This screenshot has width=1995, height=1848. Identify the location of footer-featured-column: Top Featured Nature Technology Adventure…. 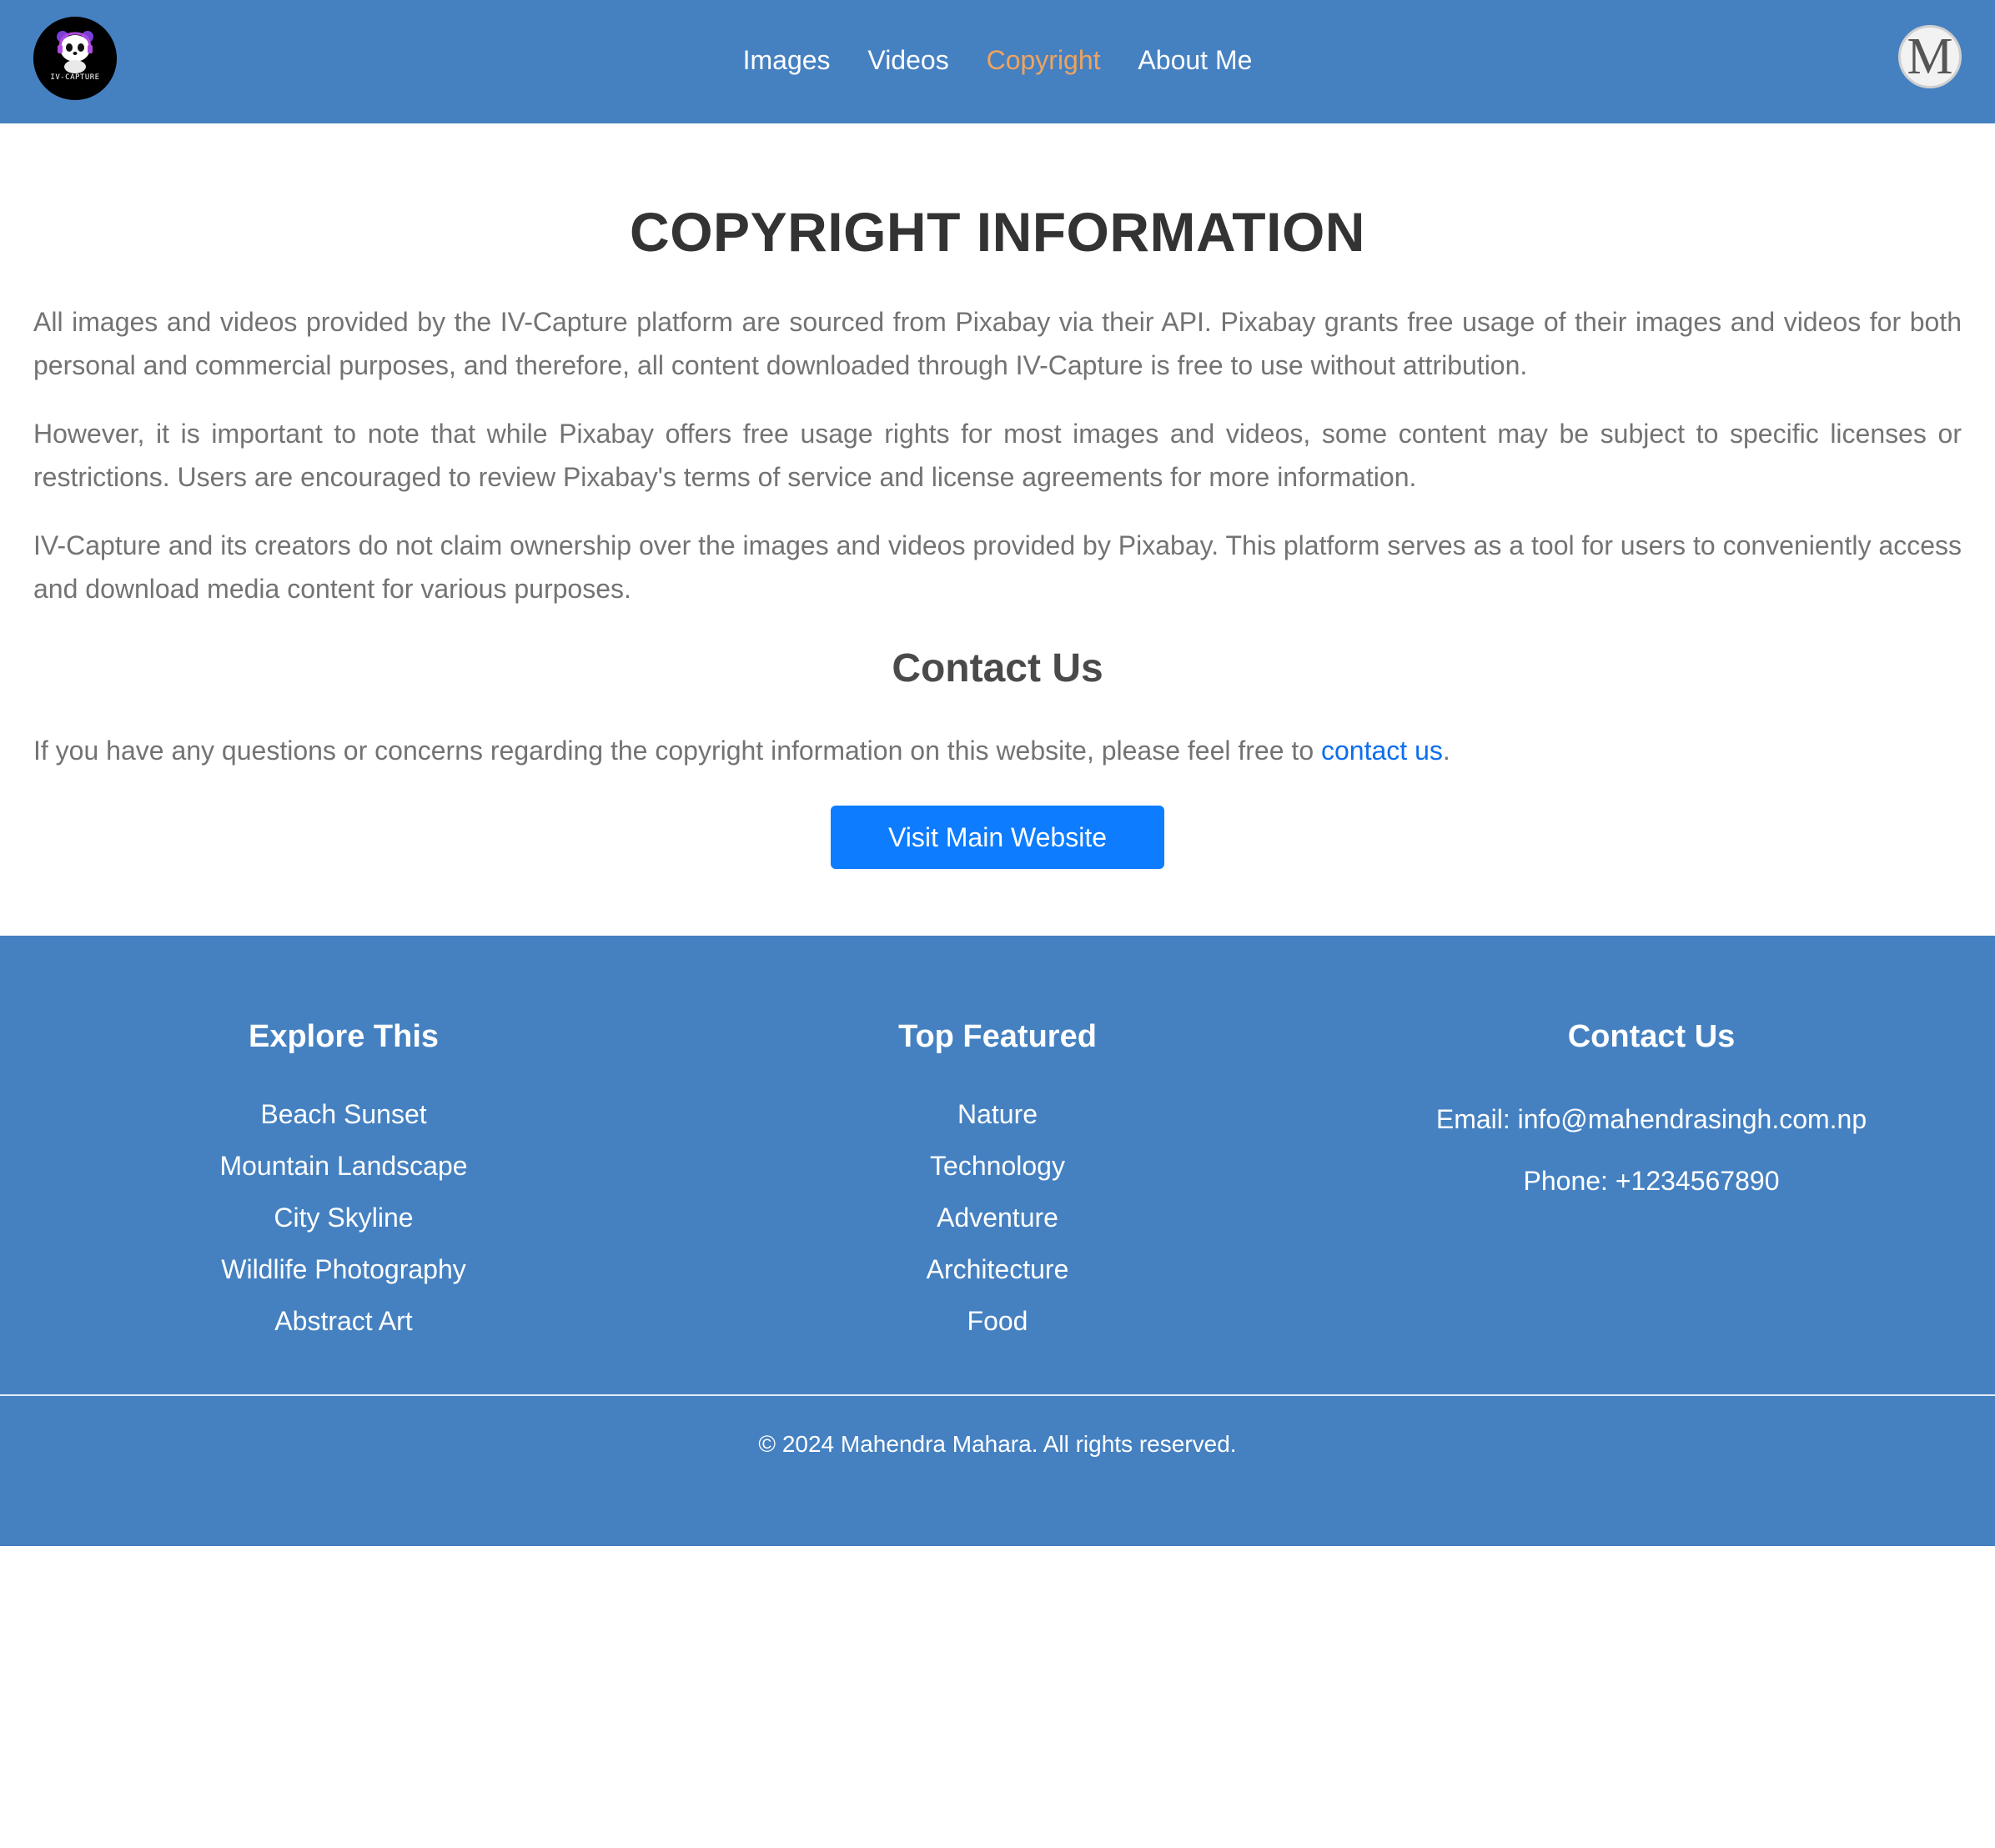
(997, 1183).